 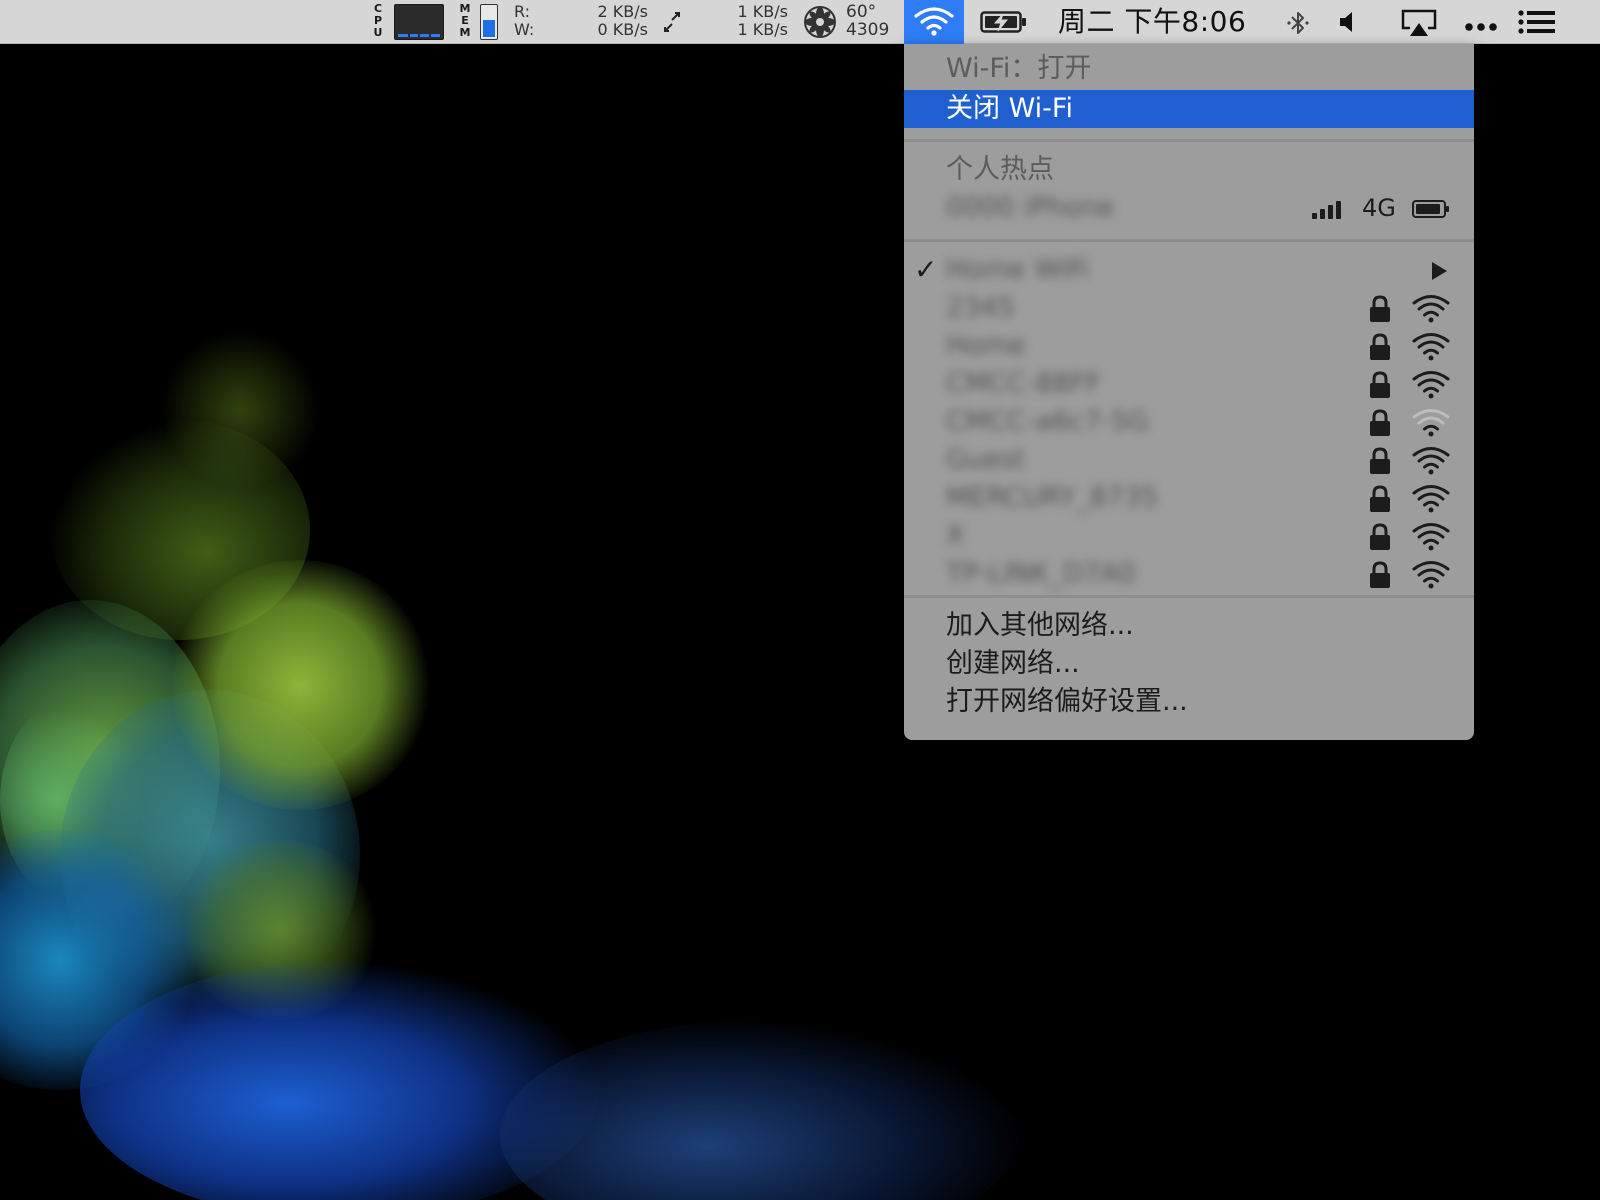 I want to click on hotspot-device-item: 0000 iPhone 4G, so click(x=1189, y=208).